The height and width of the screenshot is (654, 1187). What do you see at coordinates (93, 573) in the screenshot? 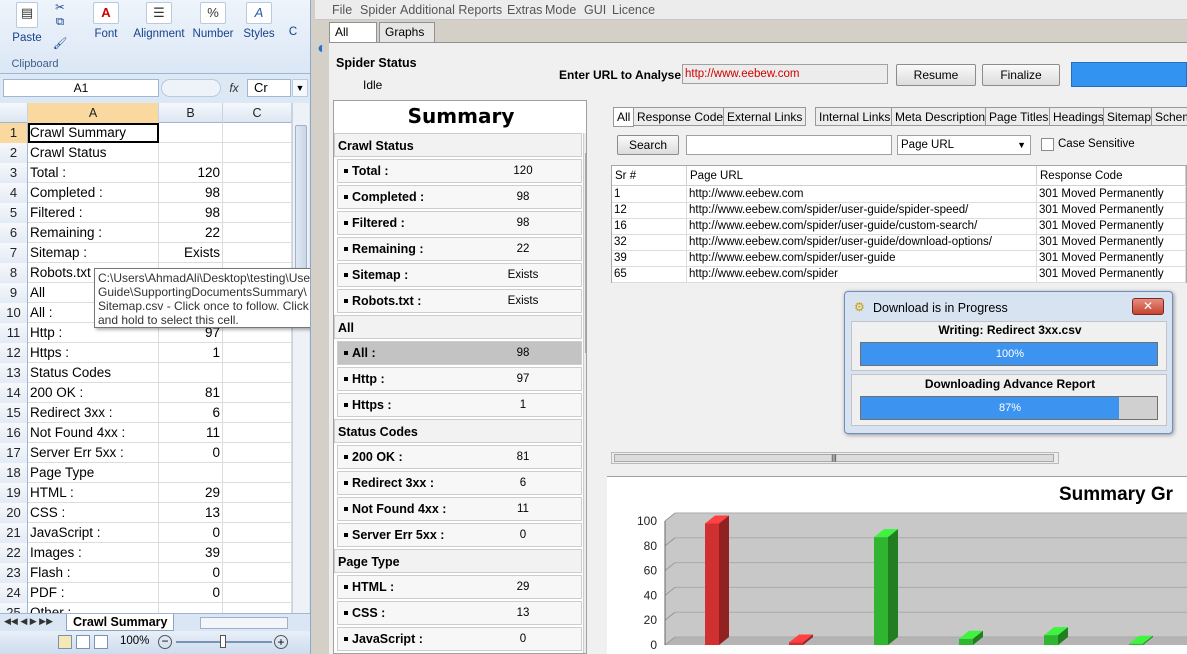
I see `cell-a: Flash :` at bounding box center [93, 573].